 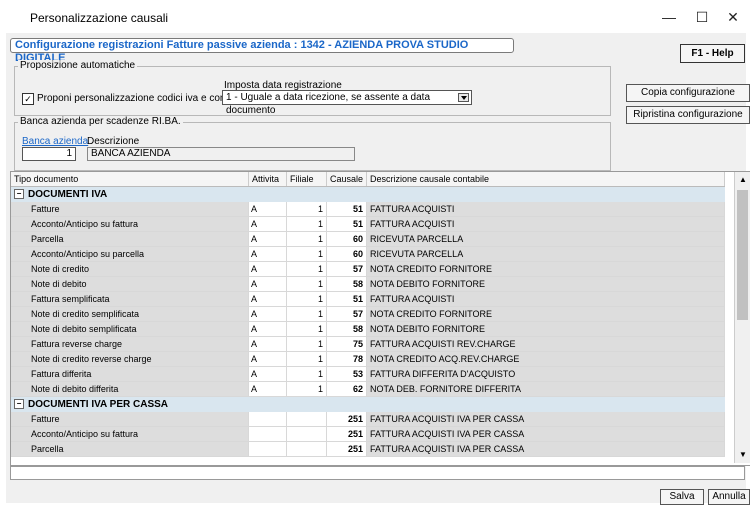 What do you see at coordinates (682, 497) in the screenshot?
I see `save-button: Salva` at bounding box center [682, 497].